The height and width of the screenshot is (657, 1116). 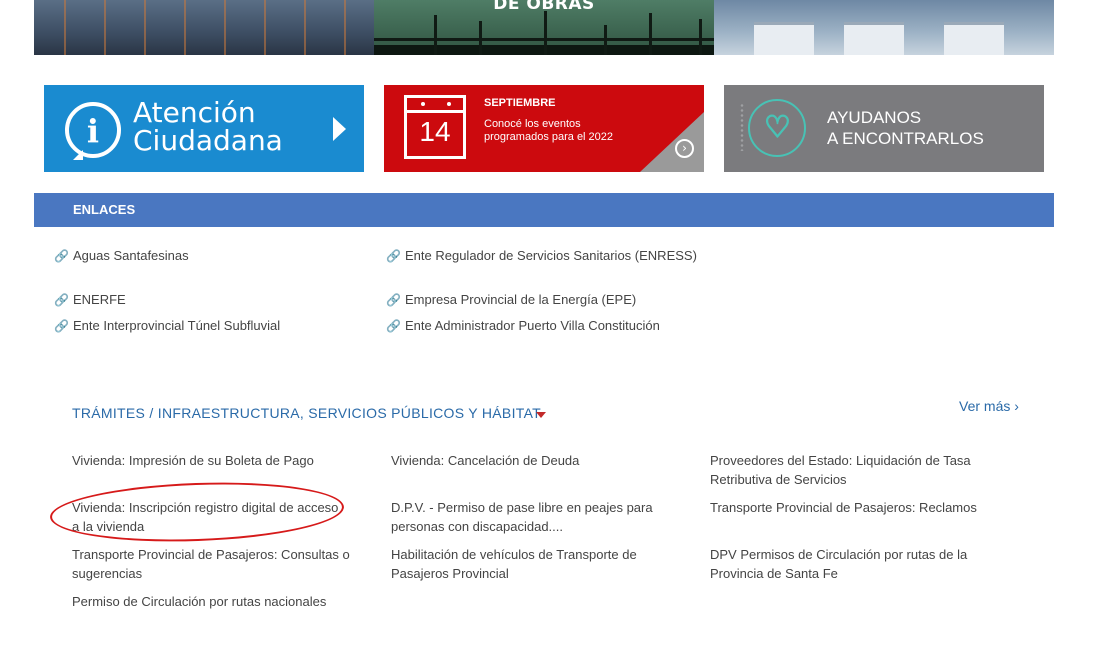 What do you see at coordinates (213, 299) in the screenshot?
I see `link-enerfe: 🔗 ENERFE` at bounding box center [213, 299].